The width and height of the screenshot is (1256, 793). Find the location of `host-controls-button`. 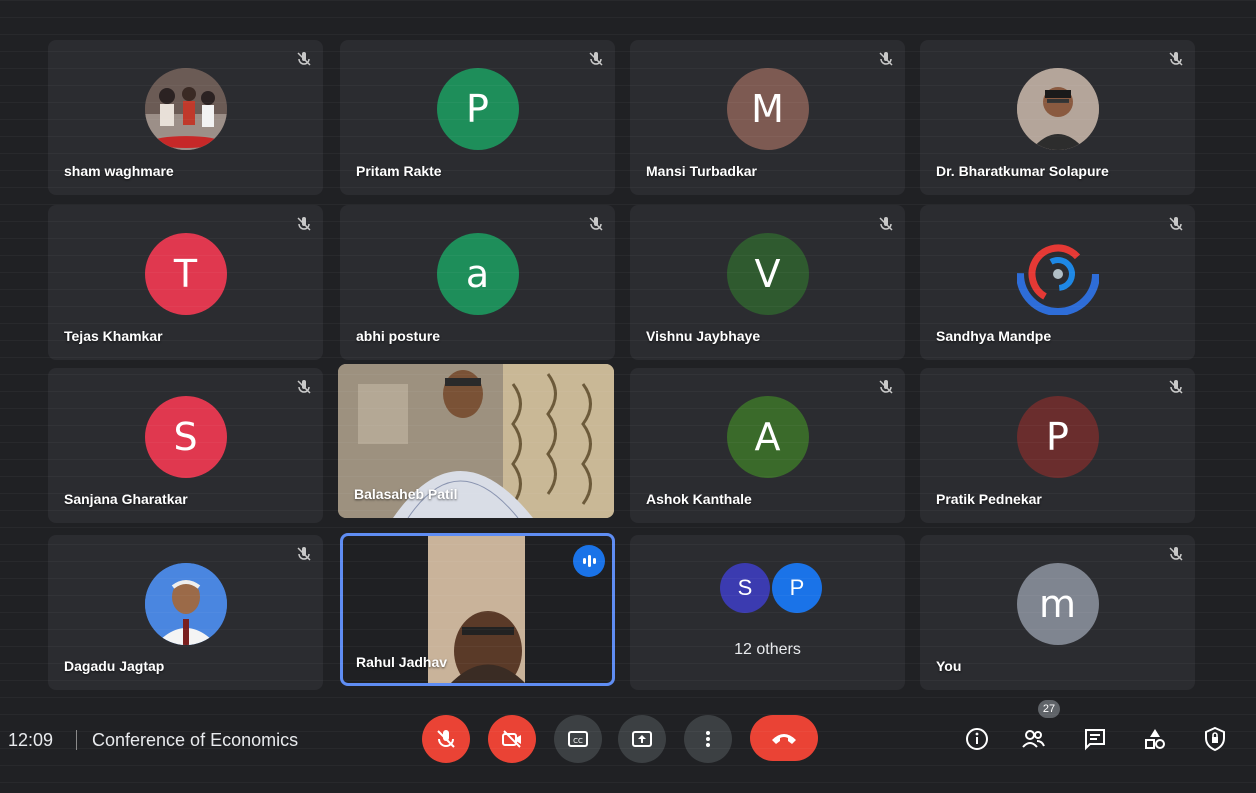

host-controls-button is located at coordinates (1215, 739).